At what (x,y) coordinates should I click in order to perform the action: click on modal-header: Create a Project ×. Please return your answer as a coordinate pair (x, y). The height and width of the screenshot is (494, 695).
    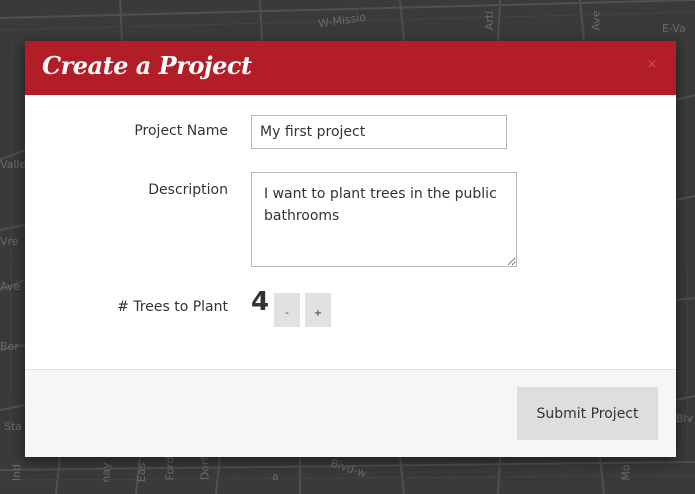
    Looking at the image, I should click on (350, 68).